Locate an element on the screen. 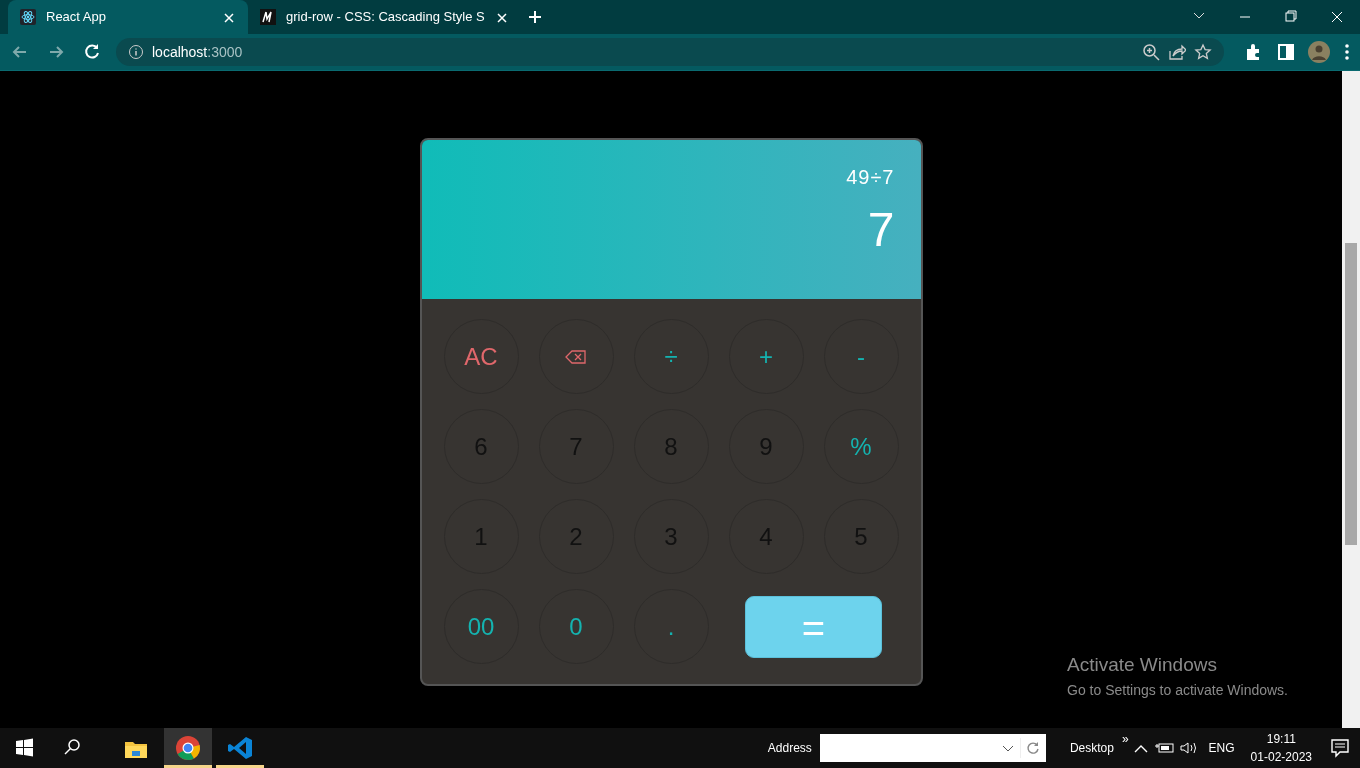 The image size is (1360, 768). side-panel-icon is located at coordinates (1286, 52).